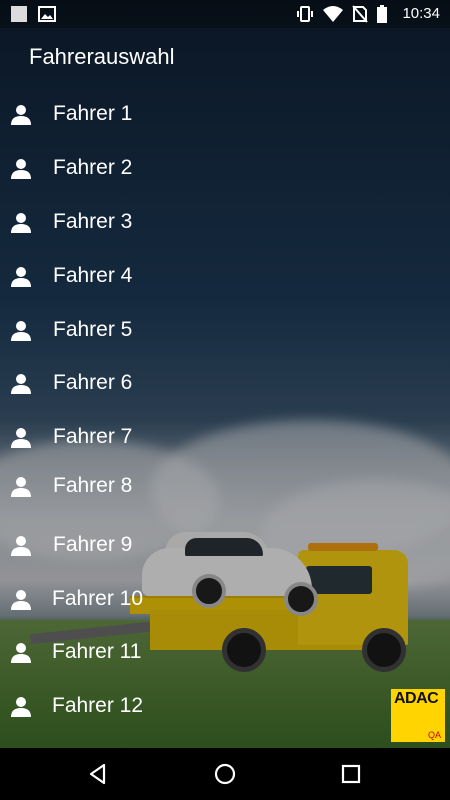 The width and height of the screenshot is (450, 800). I want to click on driver-label: Fahrer 6, so click(93, 382).